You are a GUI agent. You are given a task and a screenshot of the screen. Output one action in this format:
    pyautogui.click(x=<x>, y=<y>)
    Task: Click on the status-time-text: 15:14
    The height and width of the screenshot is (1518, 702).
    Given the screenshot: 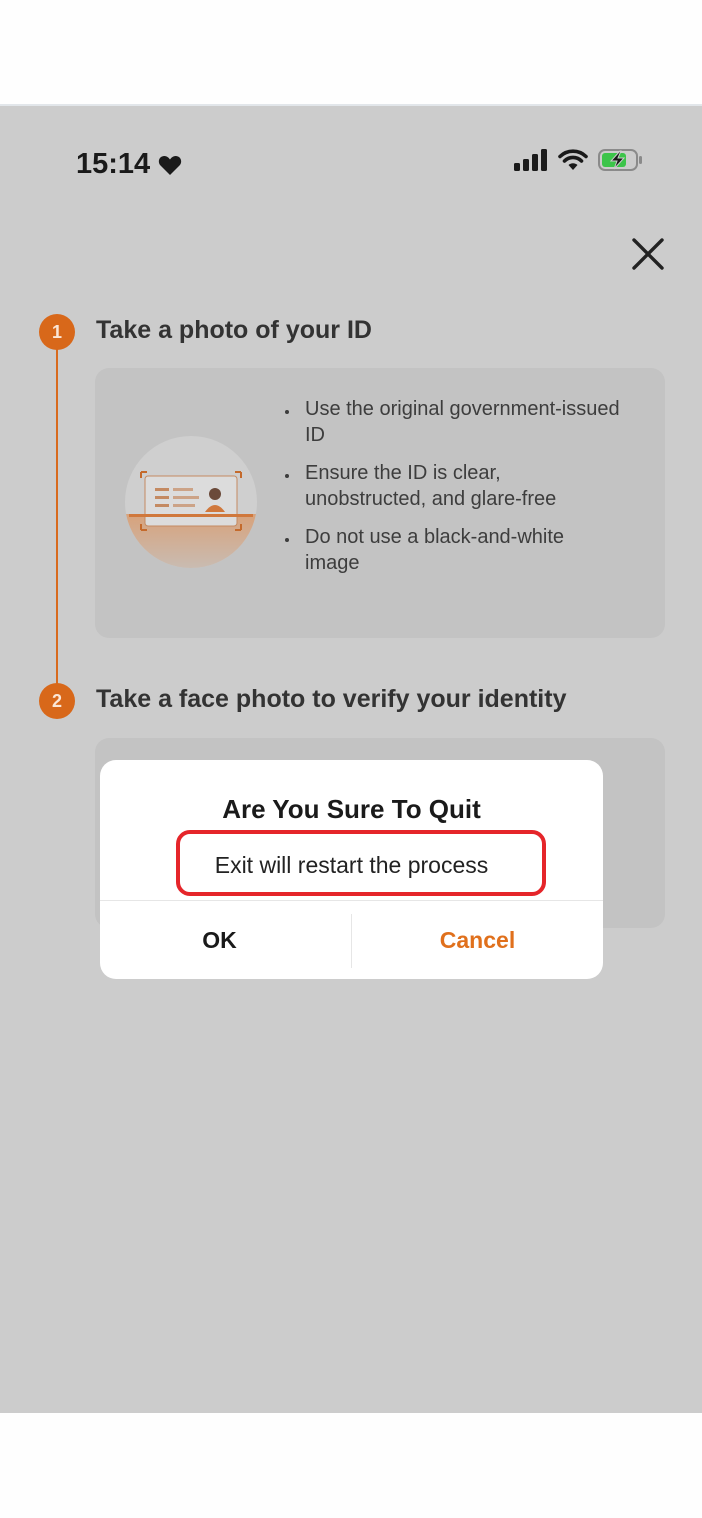 What is the action you would take?
    pyautogui.click(x=113, y=164)
    